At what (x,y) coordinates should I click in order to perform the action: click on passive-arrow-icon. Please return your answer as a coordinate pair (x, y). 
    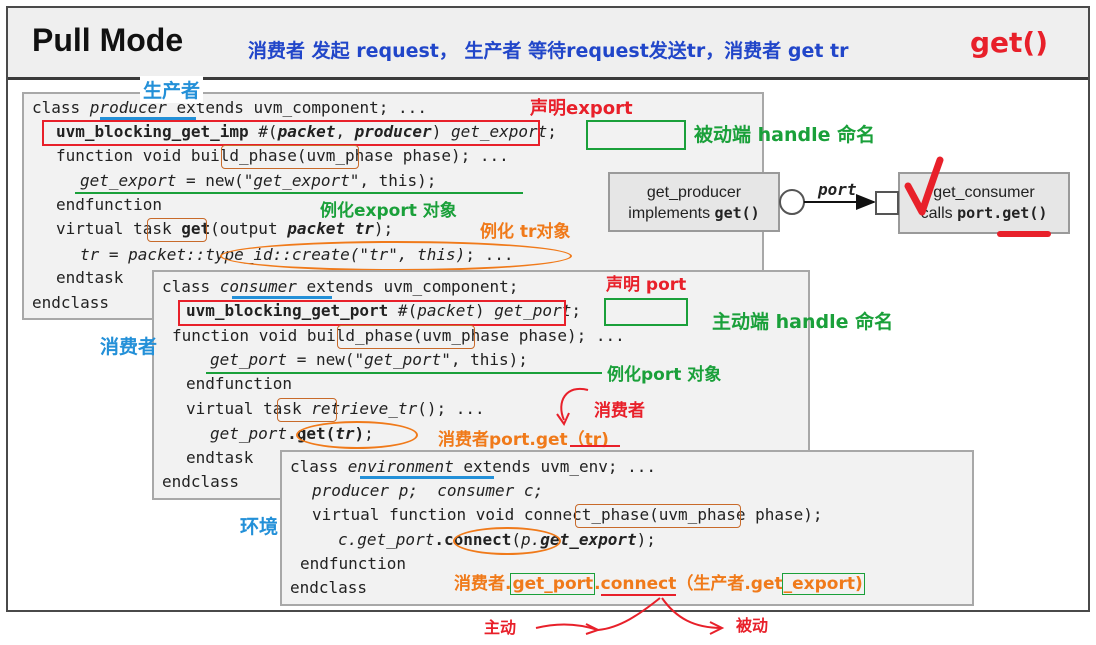
    Looking at the image, I should click on (693, 616).